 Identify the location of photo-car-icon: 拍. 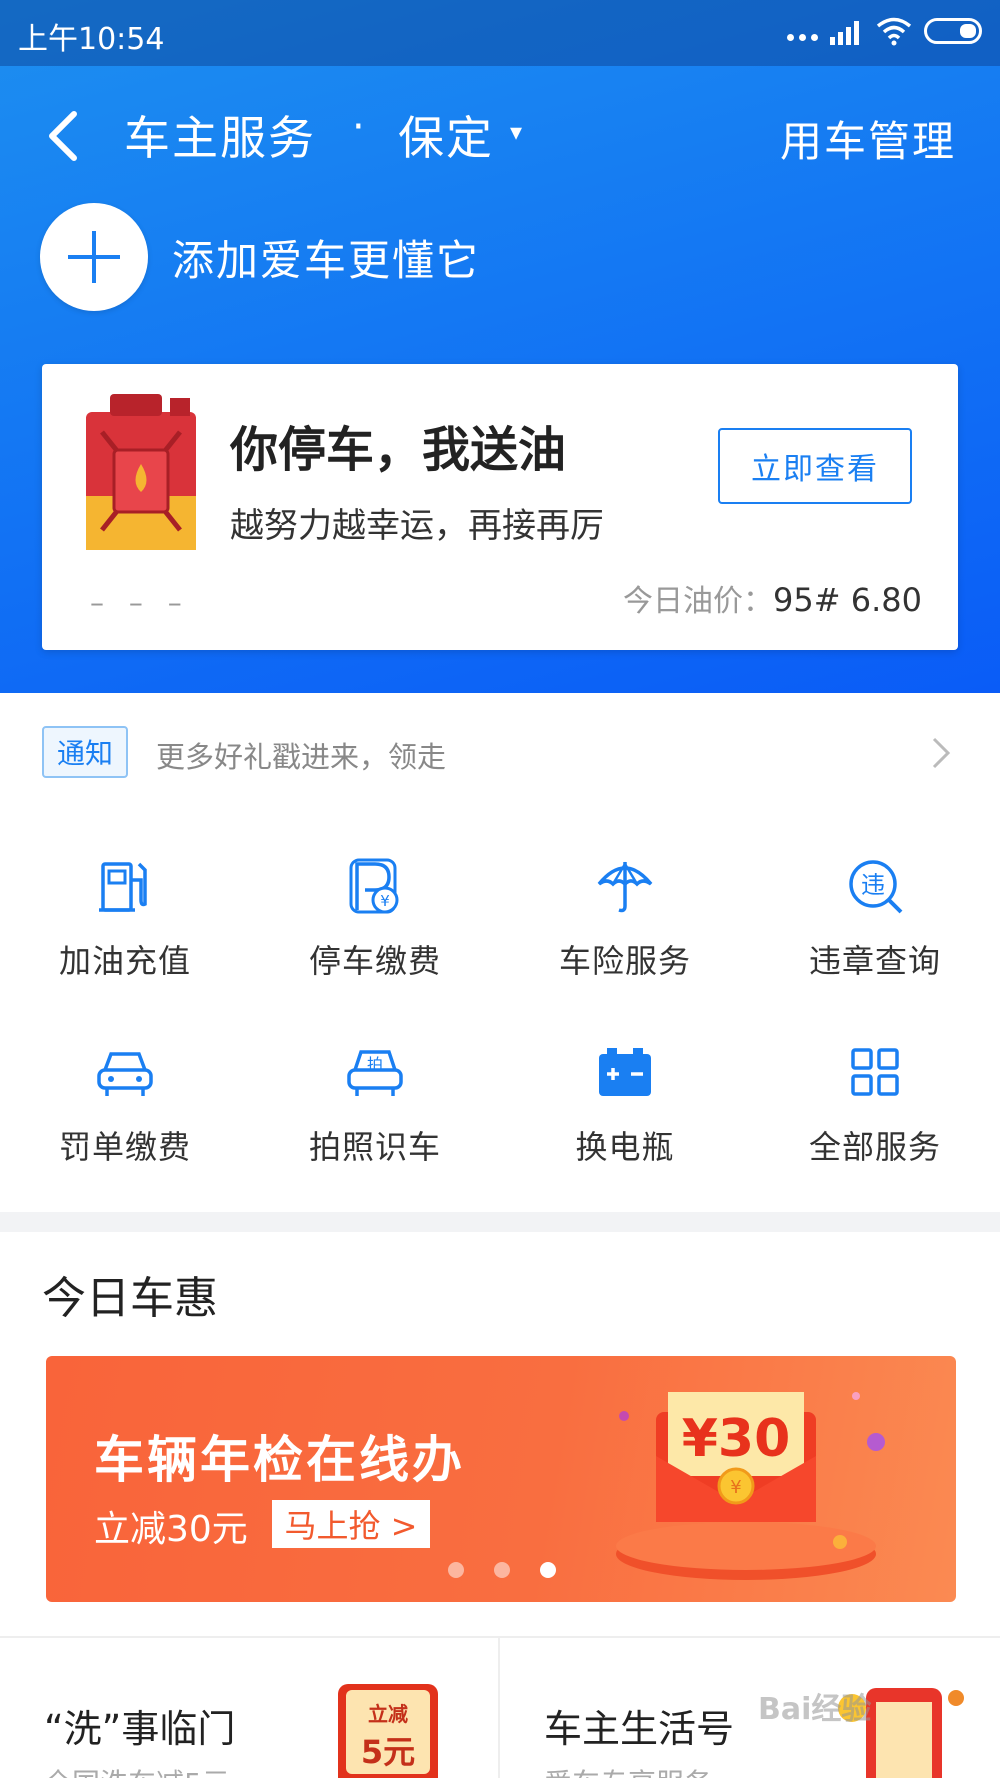
(375, 1073).